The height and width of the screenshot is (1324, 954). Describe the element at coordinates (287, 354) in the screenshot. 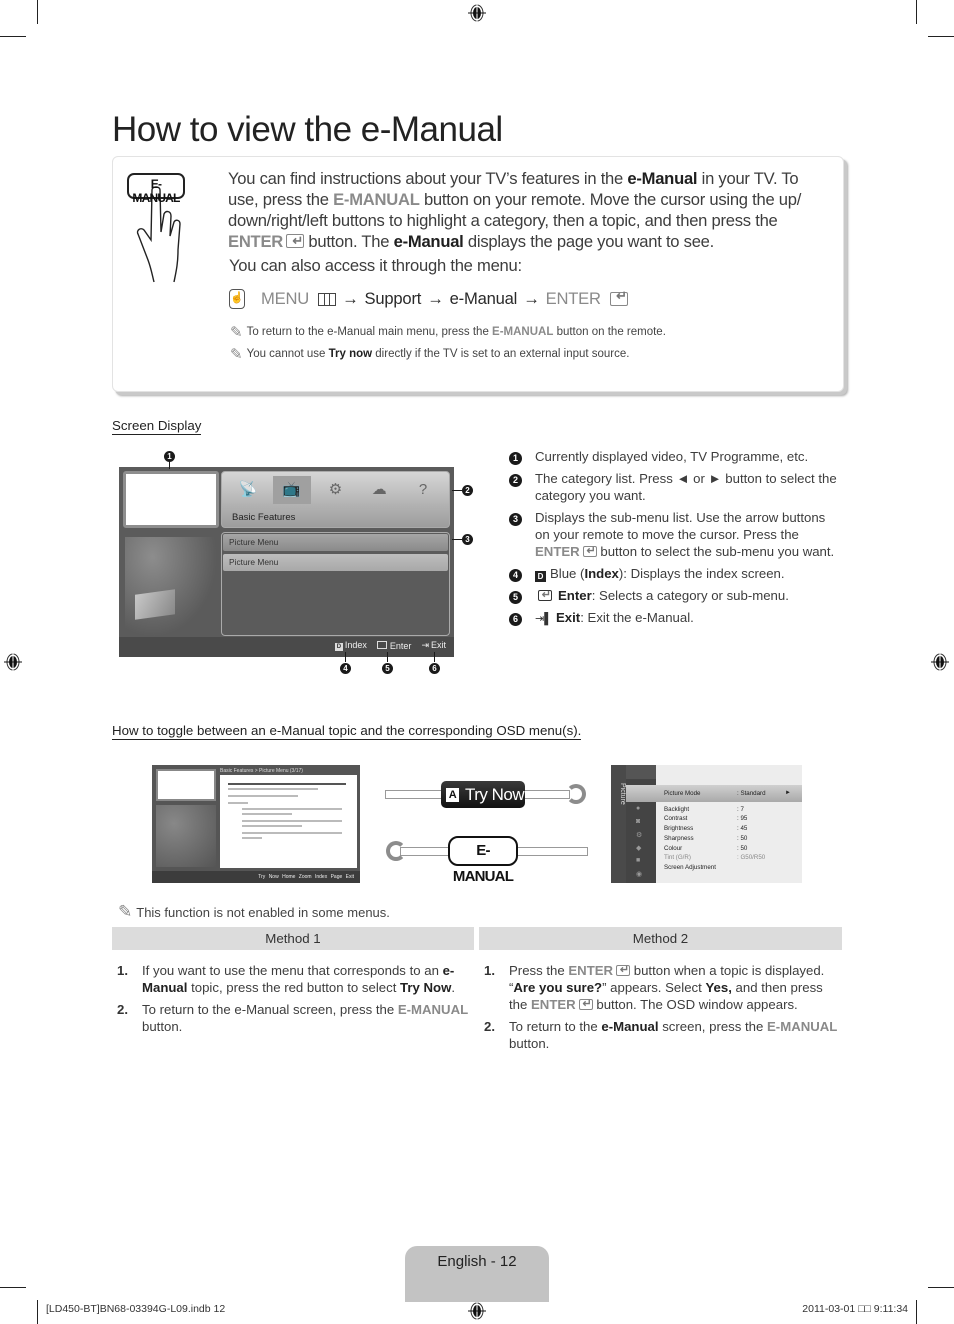

I see `text: You cannot use` at that location.